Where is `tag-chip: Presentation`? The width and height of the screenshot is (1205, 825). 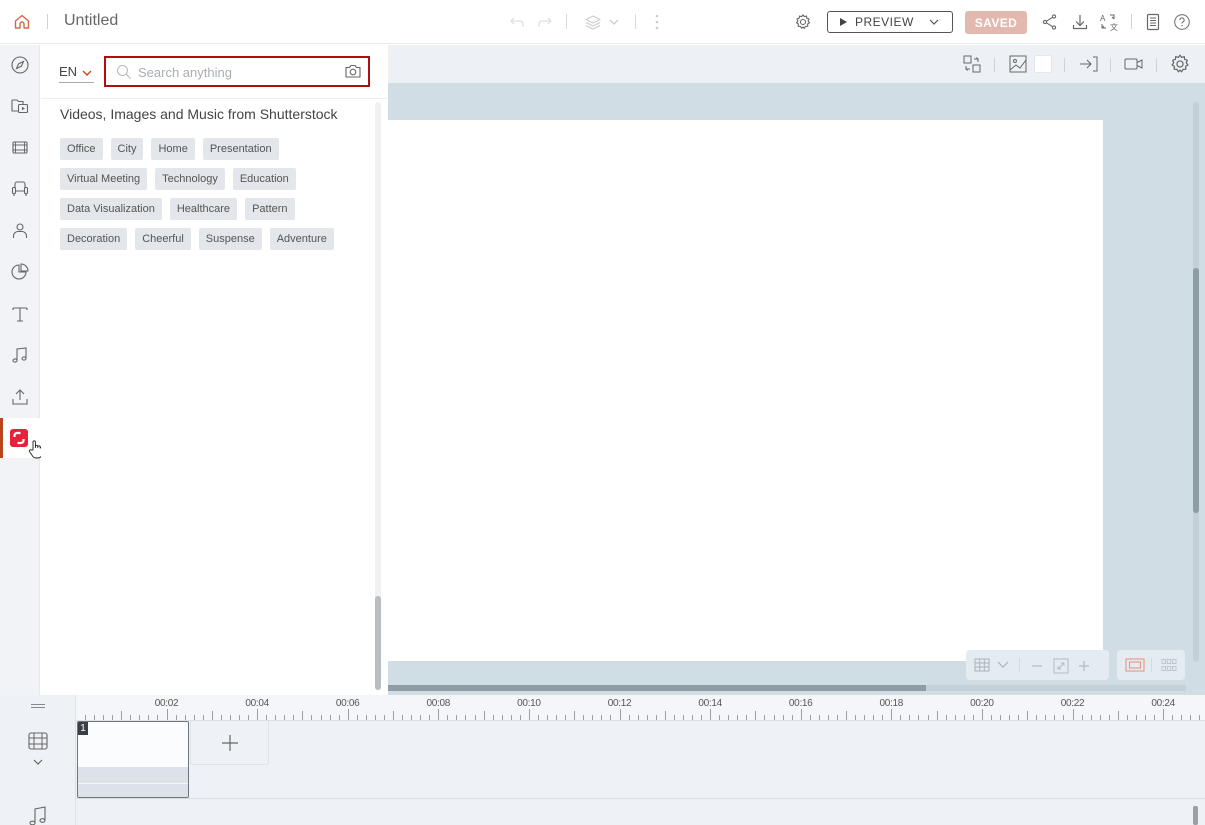
tag-chip: Presentation is located at coordinates (240, 149).